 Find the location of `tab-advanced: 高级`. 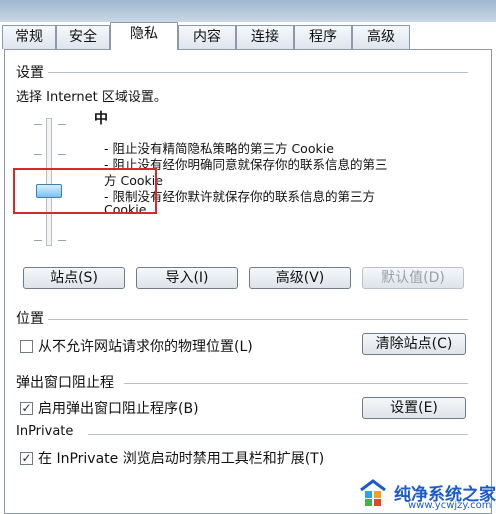

tab-advanced: 高级 is located at coordinates (381, 37).